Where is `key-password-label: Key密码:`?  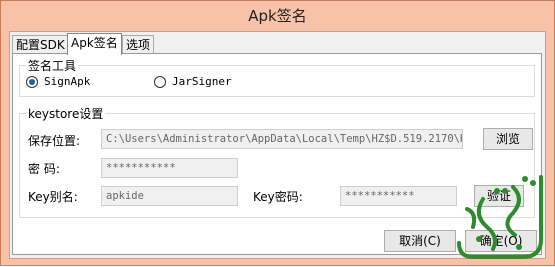
key-password-label: Key密码: is located at coordinates (278, 197).